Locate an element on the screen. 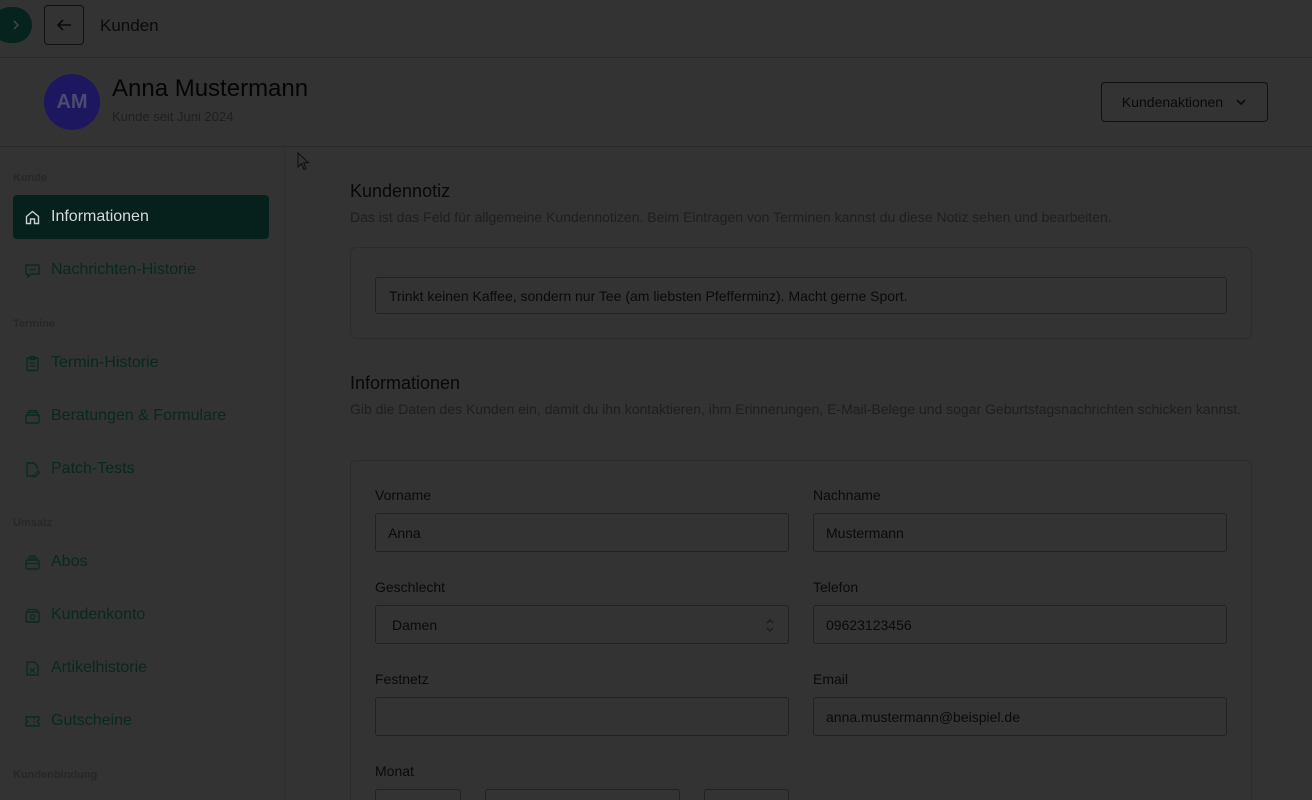 The height and width of the screenshot is (800, 1312). sidebar-item-nachrichten-historie: Nachrichten-Historie is located at coordinates (141, 270).